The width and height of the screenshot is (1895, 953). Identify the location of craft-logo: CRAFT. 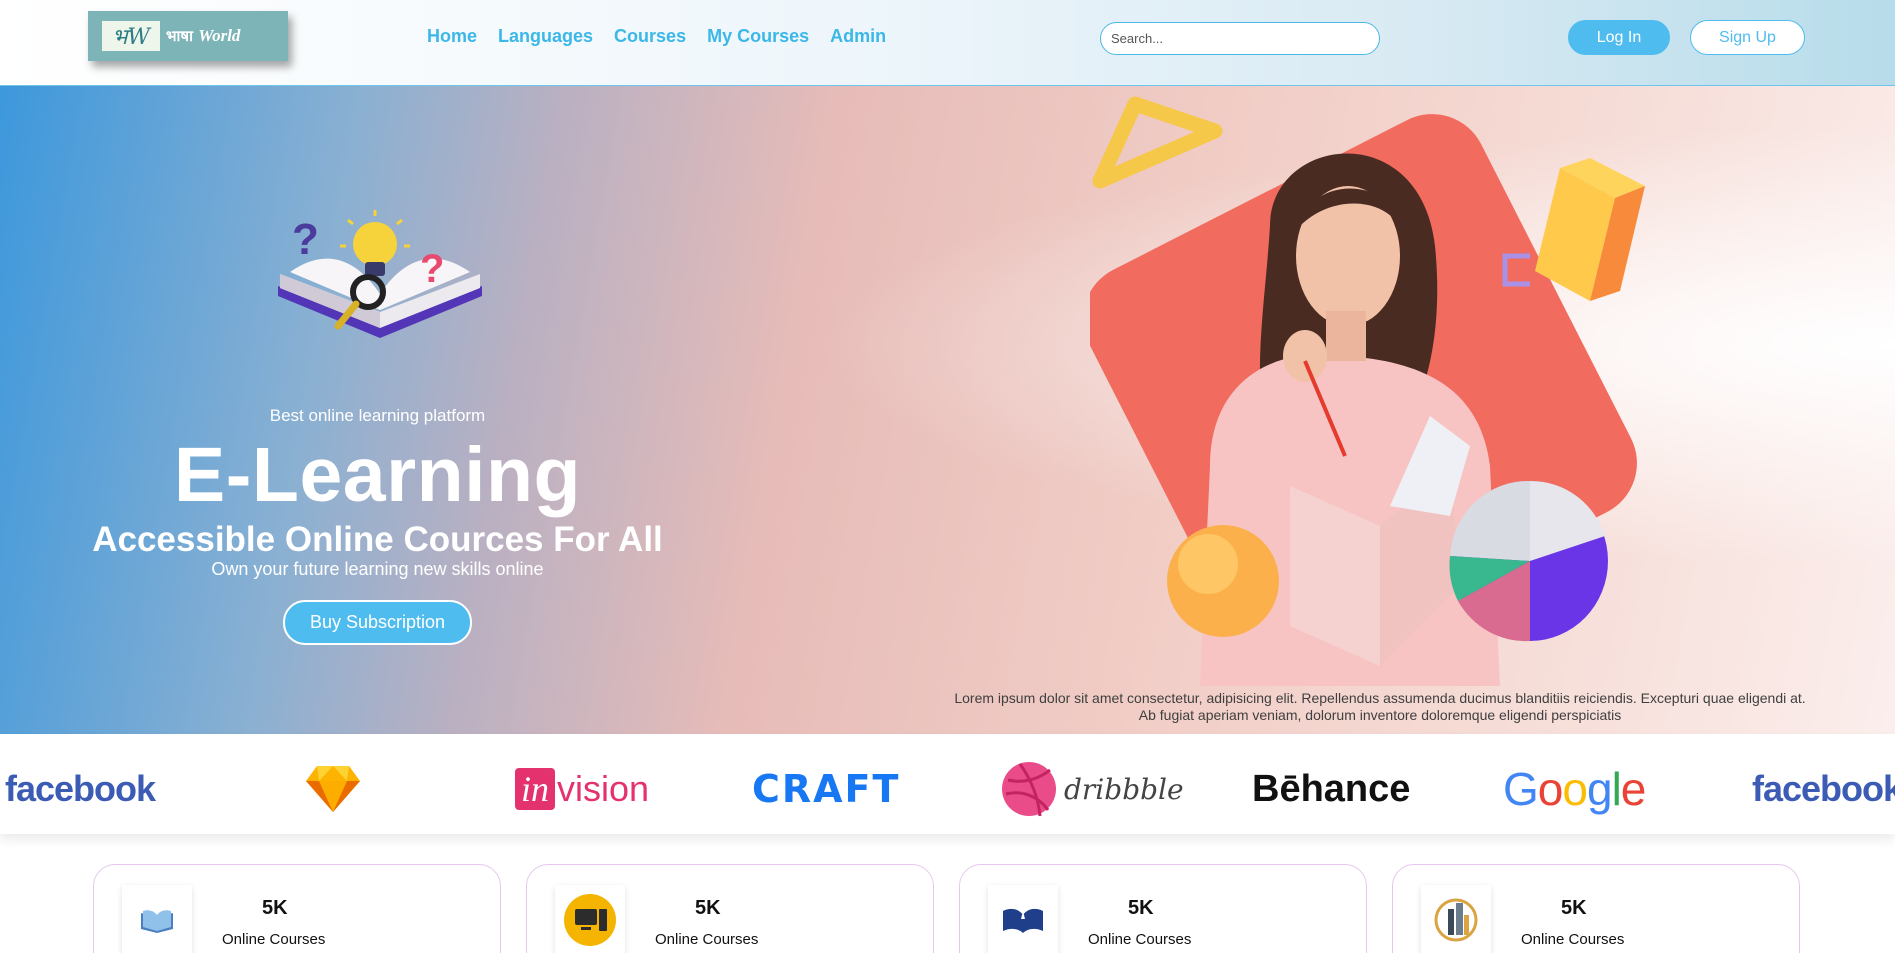
(826, 789).